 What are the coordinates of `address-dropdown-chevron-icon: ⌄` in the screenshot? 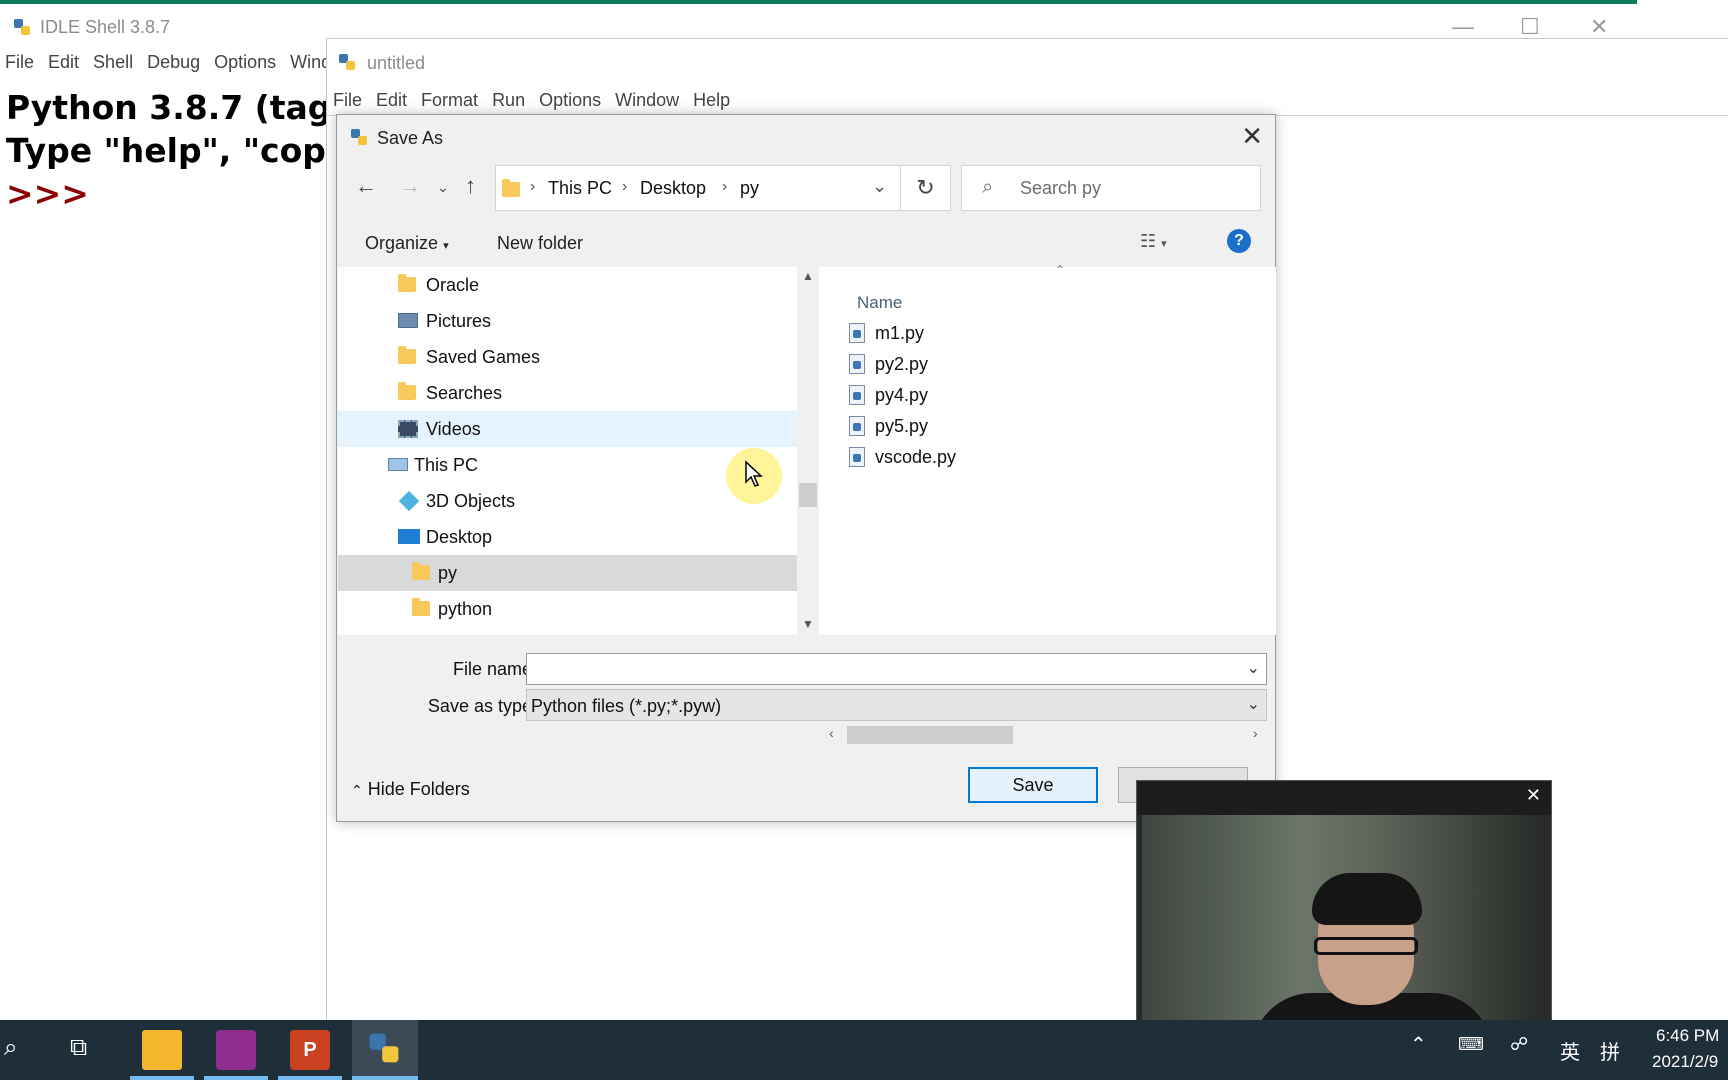 It's located at (879, 186).